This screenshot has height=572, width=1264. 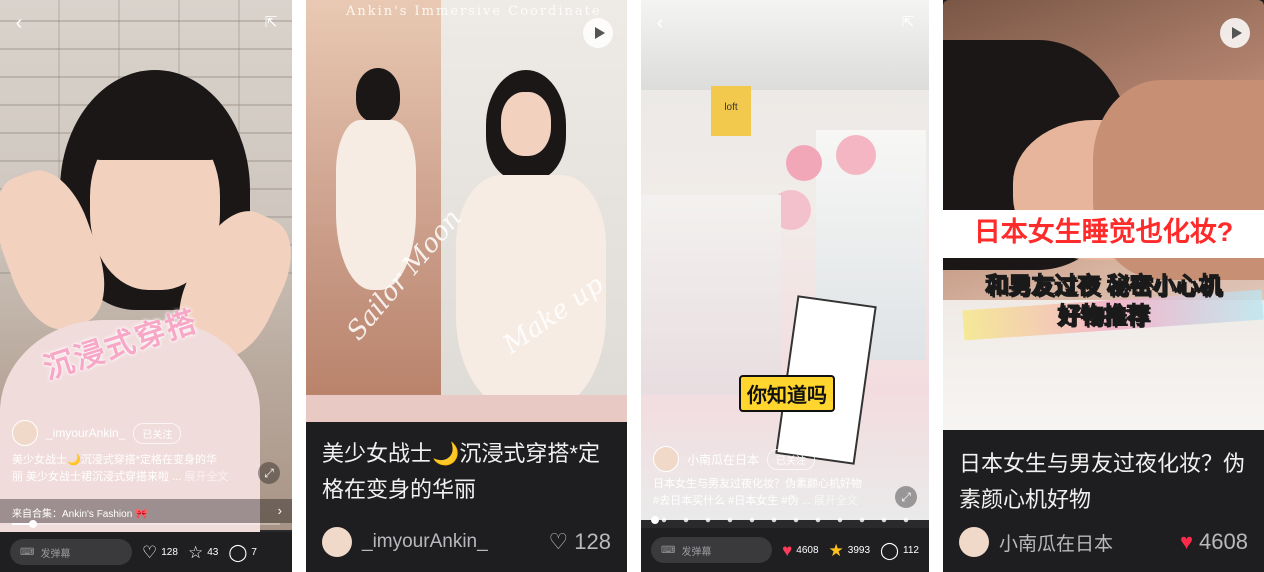 I want to click on poster-subline: 好物推荐, so click(x=1103, y=315).